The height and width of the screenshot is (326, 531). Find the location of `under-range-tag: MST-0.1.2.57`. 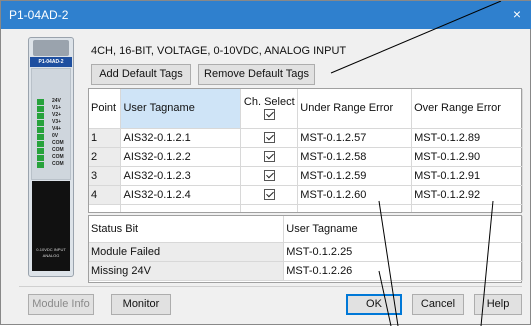

under-range-tag: MST-0.1.2.57 is located at coordinates (355, 138).